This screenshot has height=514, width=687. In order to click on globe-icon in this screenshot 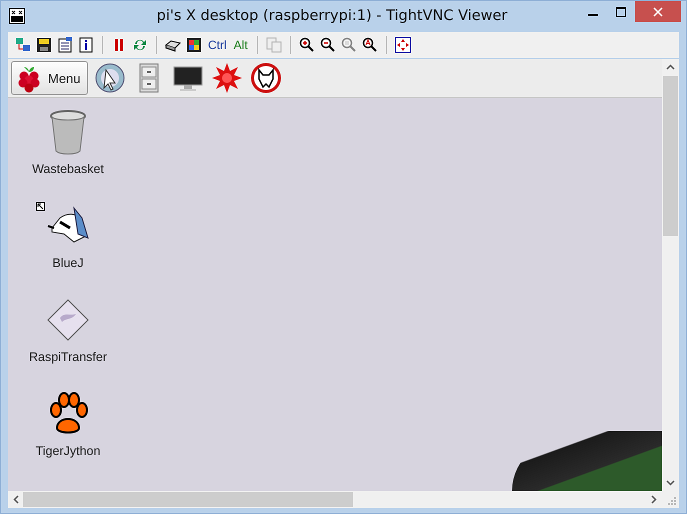, I will do `click(110, 78)`.